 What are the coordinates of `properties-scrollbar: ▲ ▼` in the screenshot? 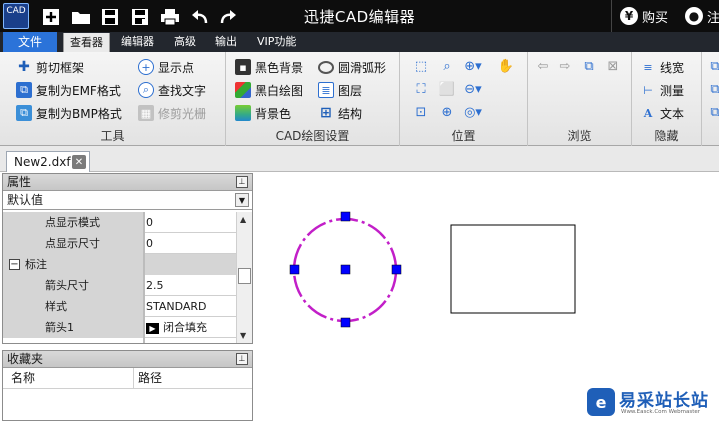 It's located at (244, 277).